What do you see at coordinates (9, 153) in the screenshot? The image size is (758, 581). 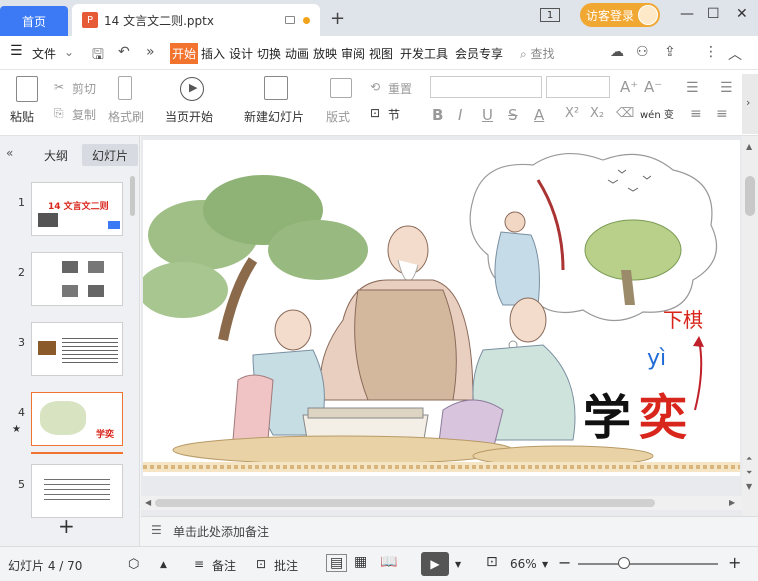 I see `collapse-panel-icon: «` at bounding box center [9, 153].